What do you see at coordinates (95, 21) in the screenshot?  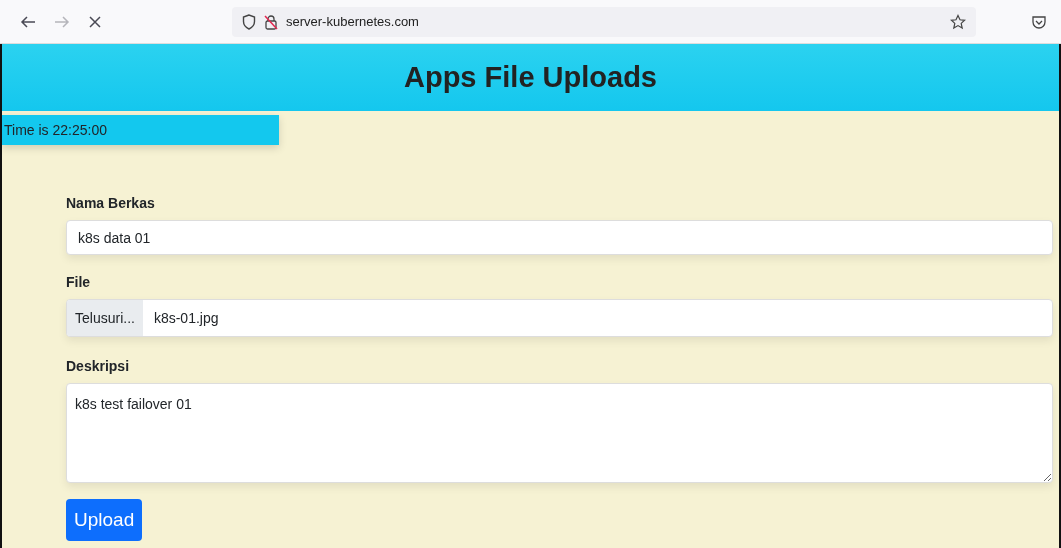 I see `stop-icon` at bounding box center [95, 21].